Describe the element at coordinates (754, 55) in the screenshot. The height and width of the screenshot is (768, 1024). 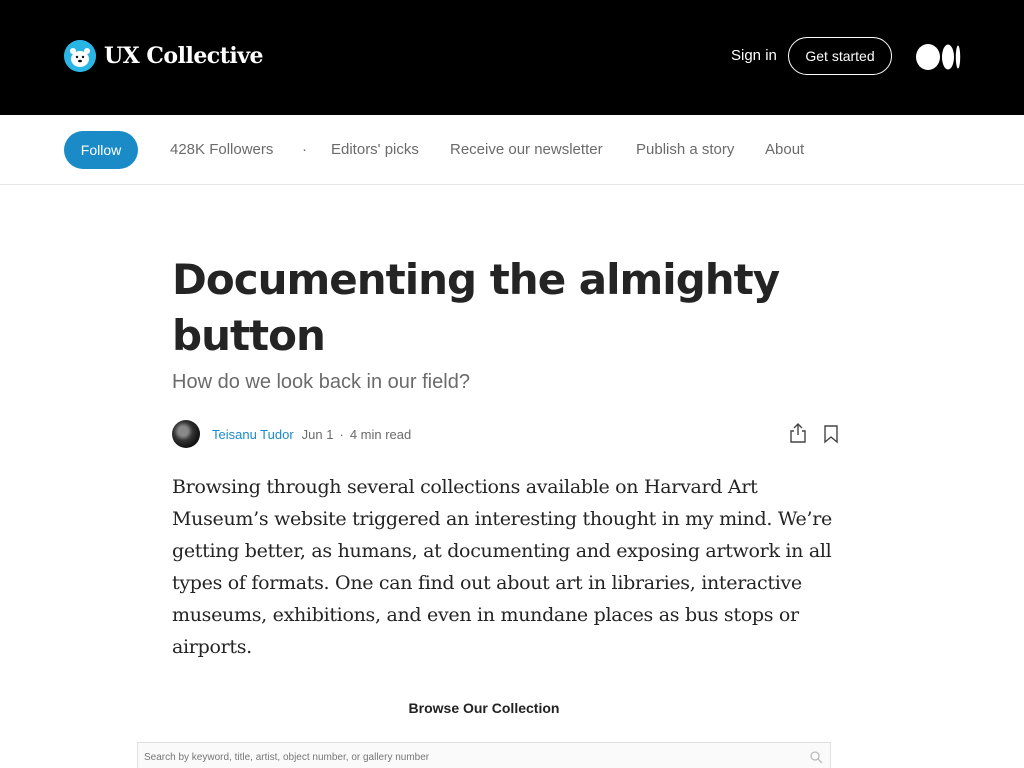
I see `sign-in-link: Sign in` at that location.